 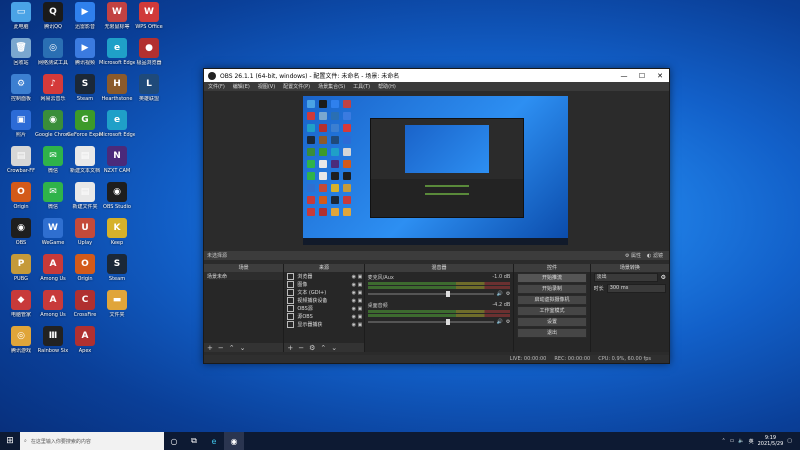 What do you see at coordinates (323, 292) in the screenshot?
I see `source-item: 文本 (GDI+) ◉ ▣` at bounding box center [323, 292].